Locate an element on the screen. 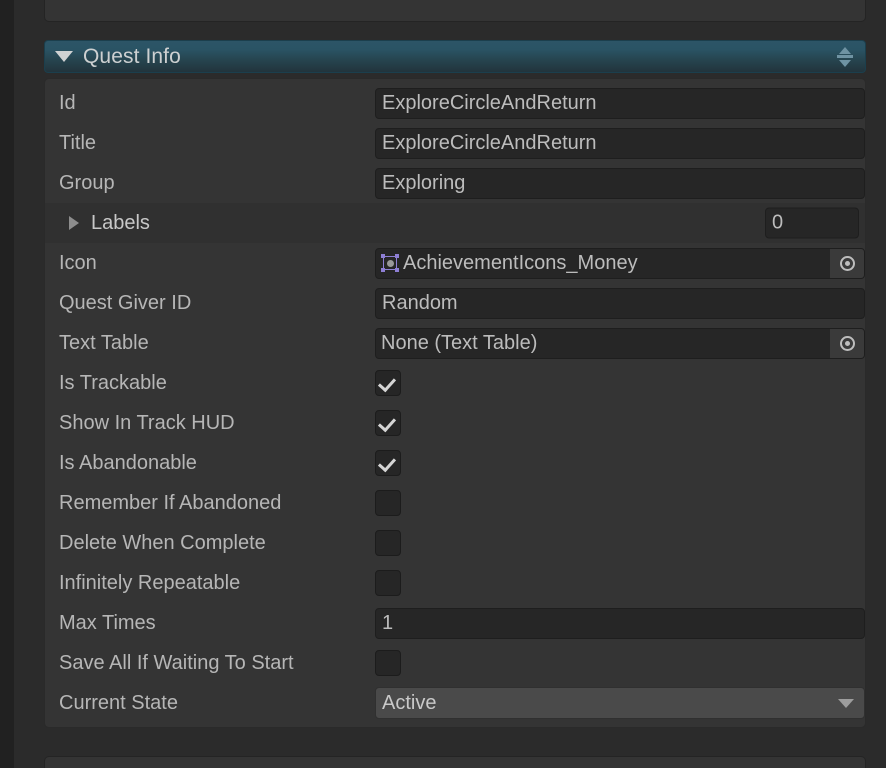  field-label-group: Group is located at coordinates (87, 182).